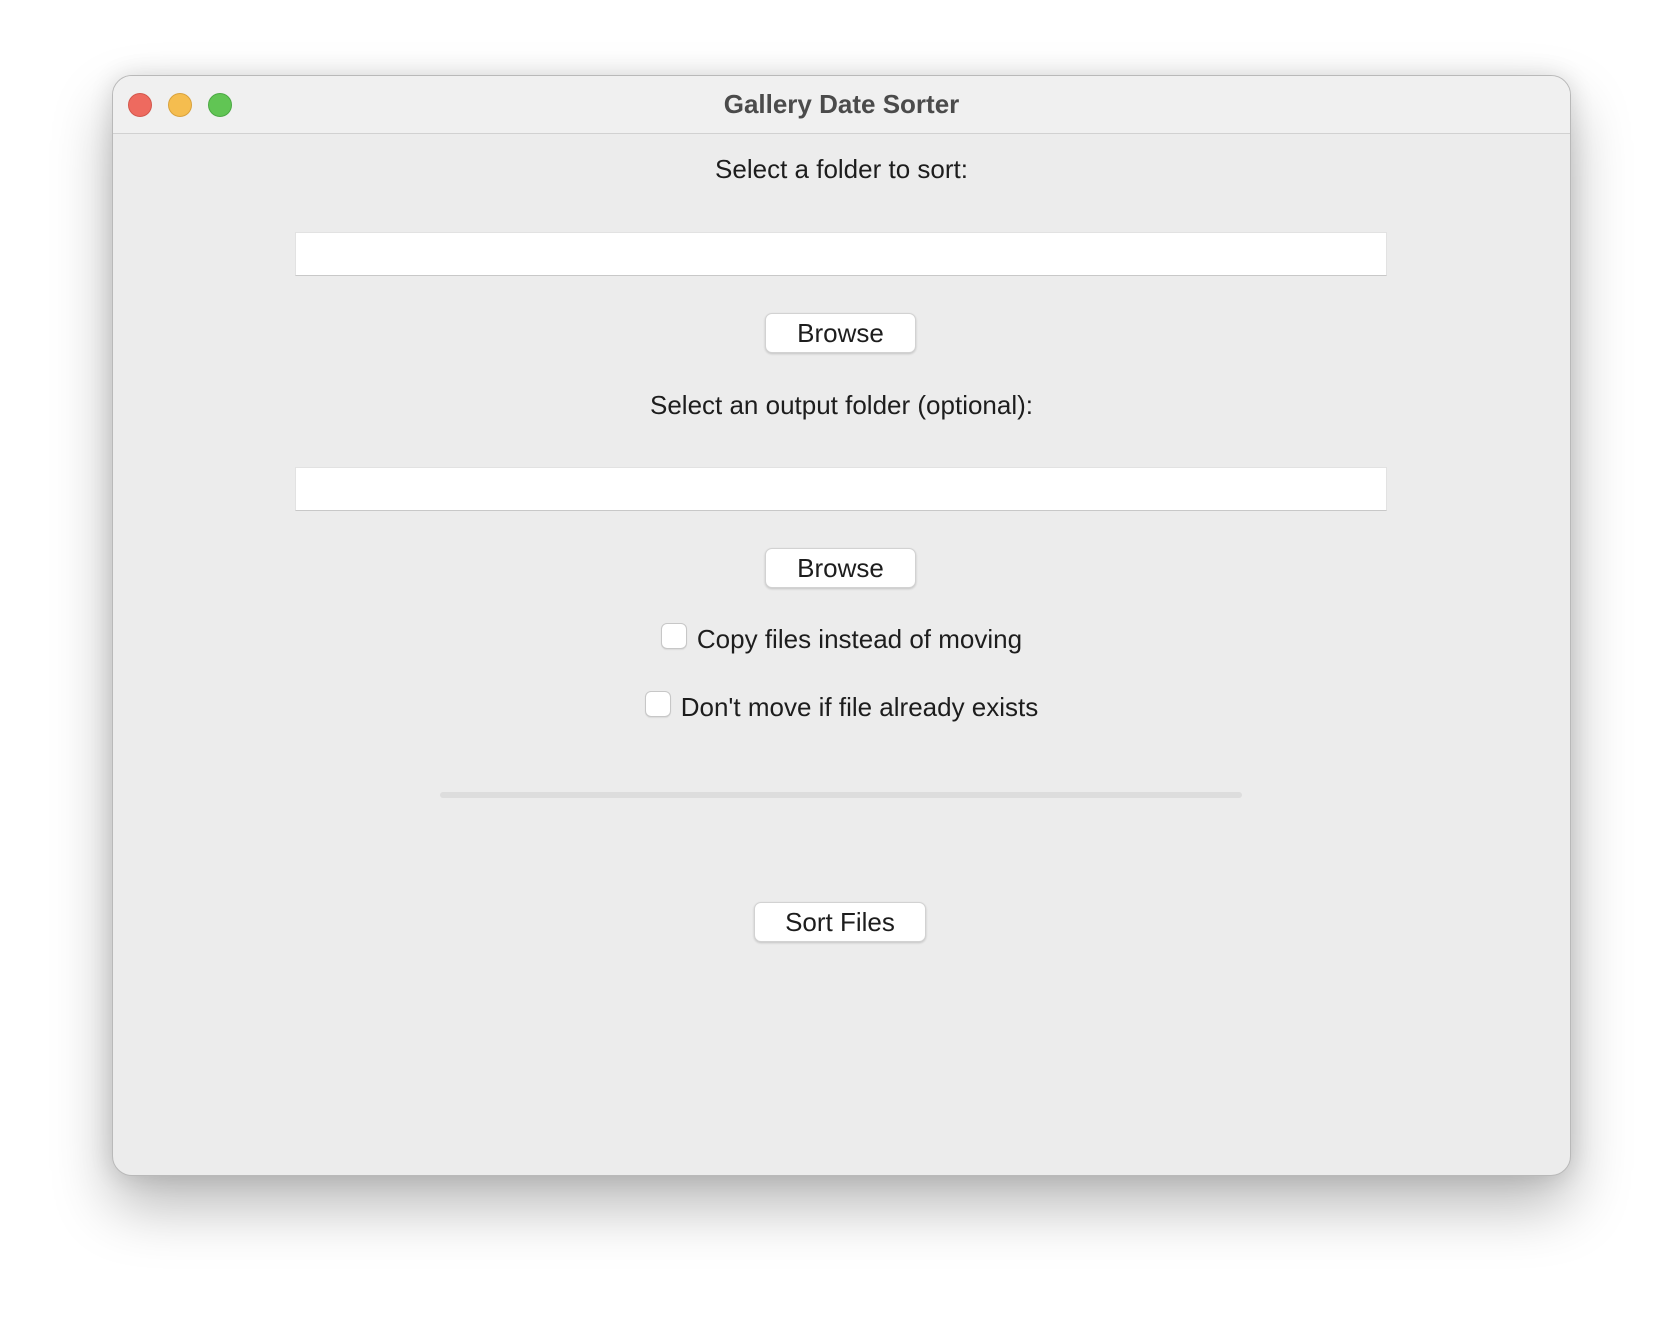  Describe the element at coordinates (859, 639) in the screenshot. I see `copy-files-label: Copy files instead of moving` at that location.